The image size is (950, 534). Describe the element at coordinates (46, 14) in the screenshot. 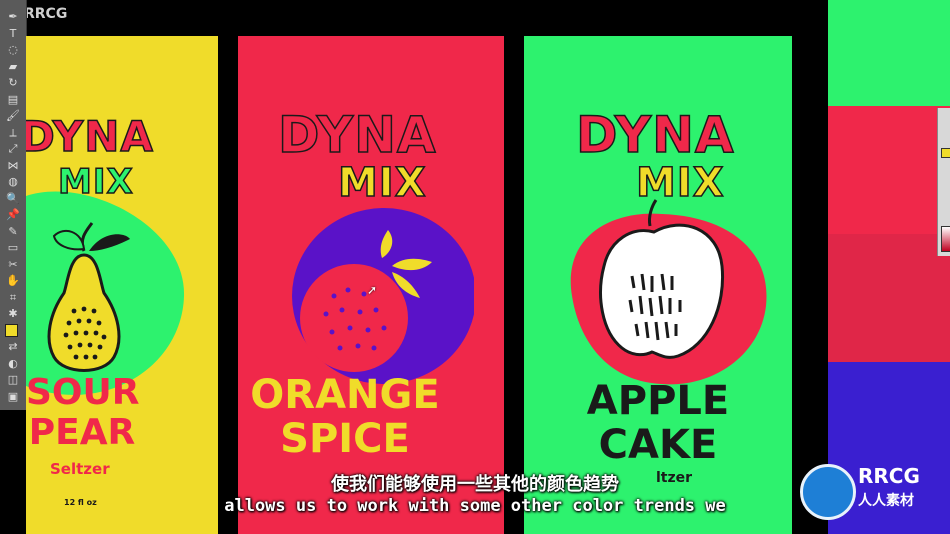

I see `watermark-text: RRCG` at that location.